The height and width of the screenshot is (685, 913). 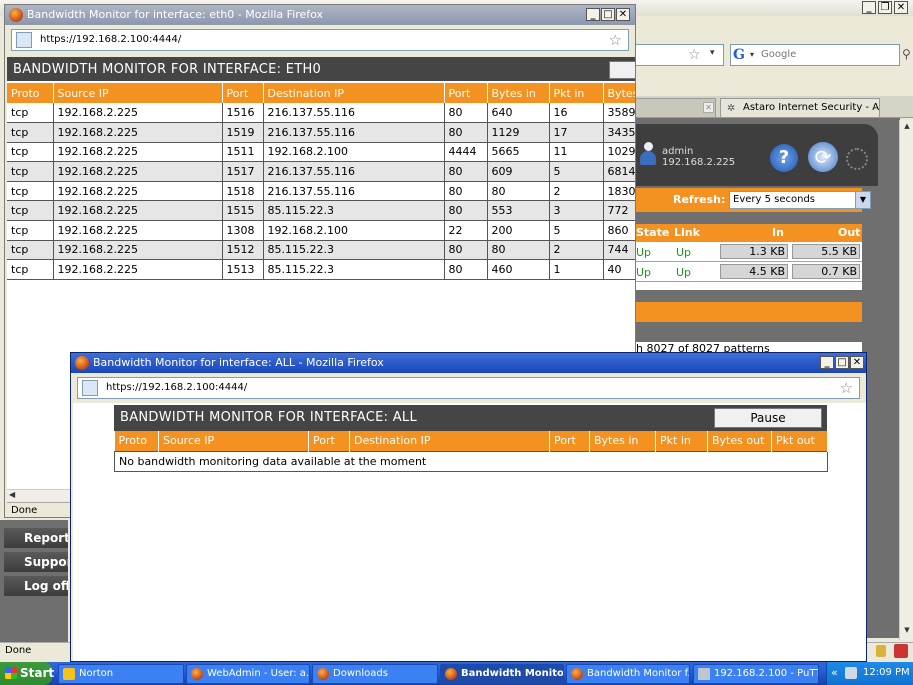 What do you see at coordinates (901, 651) in the screenshot?
I see `addon-icon` at bounding box center [901, 651].